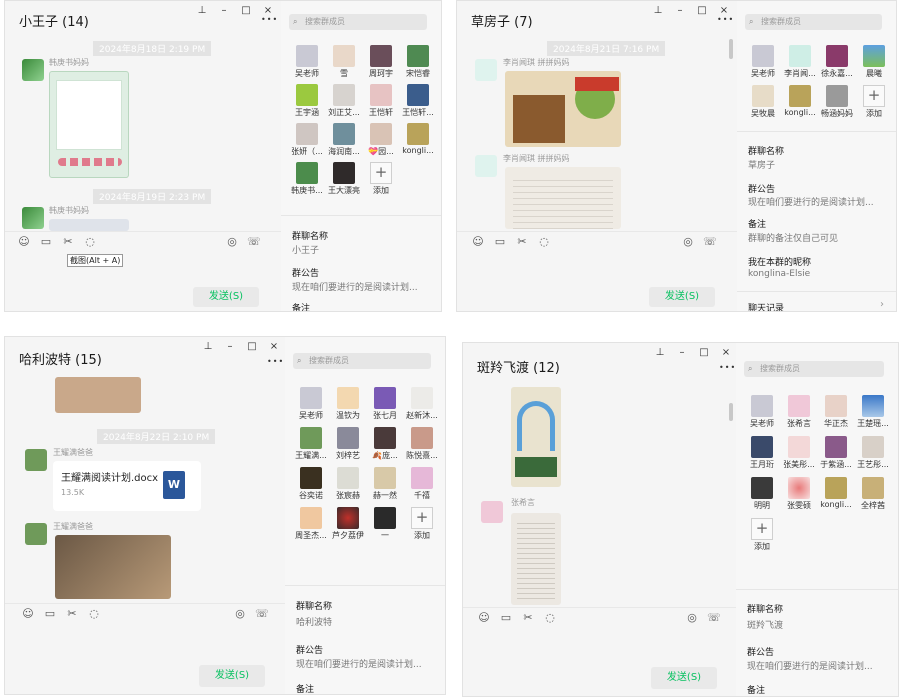 The width and height of the screenshot is (900, 698). Describe the element at coordinates (836, 412) in the screenshot. I see `member-item: 华正杰` at that location.